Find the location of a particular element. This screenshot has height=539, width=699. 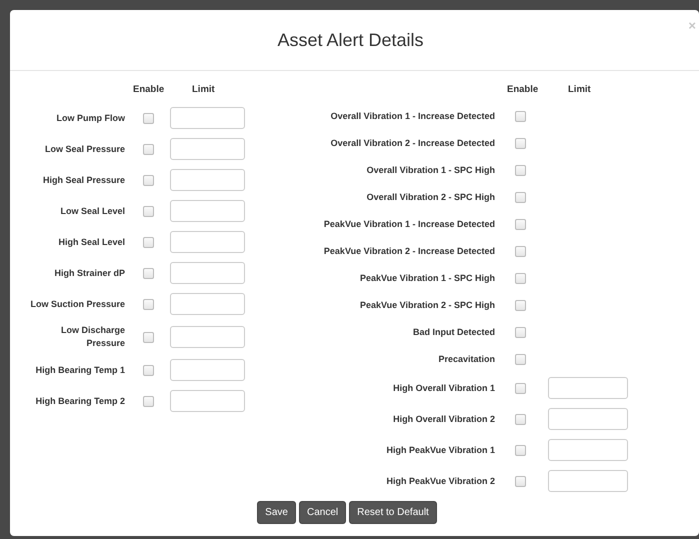

alert-label: PeakVue Vibration 1 - Increase Detected is located at coordinates (408, 224).